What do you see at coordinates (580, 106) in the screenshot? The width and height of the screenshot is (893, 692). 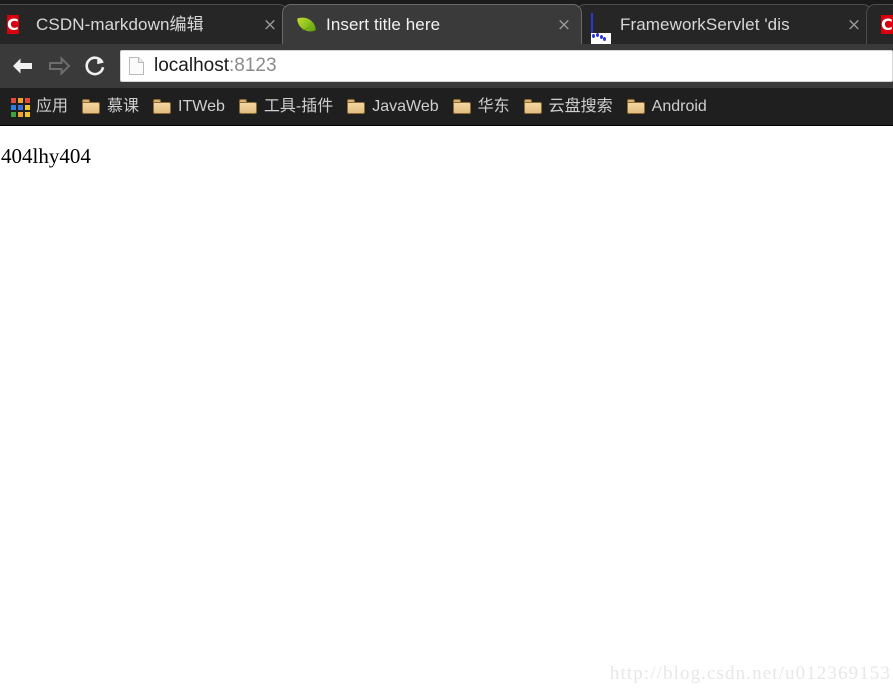 I see `bookmark-label: 云盘搜索` at bounding box center [580, 106].